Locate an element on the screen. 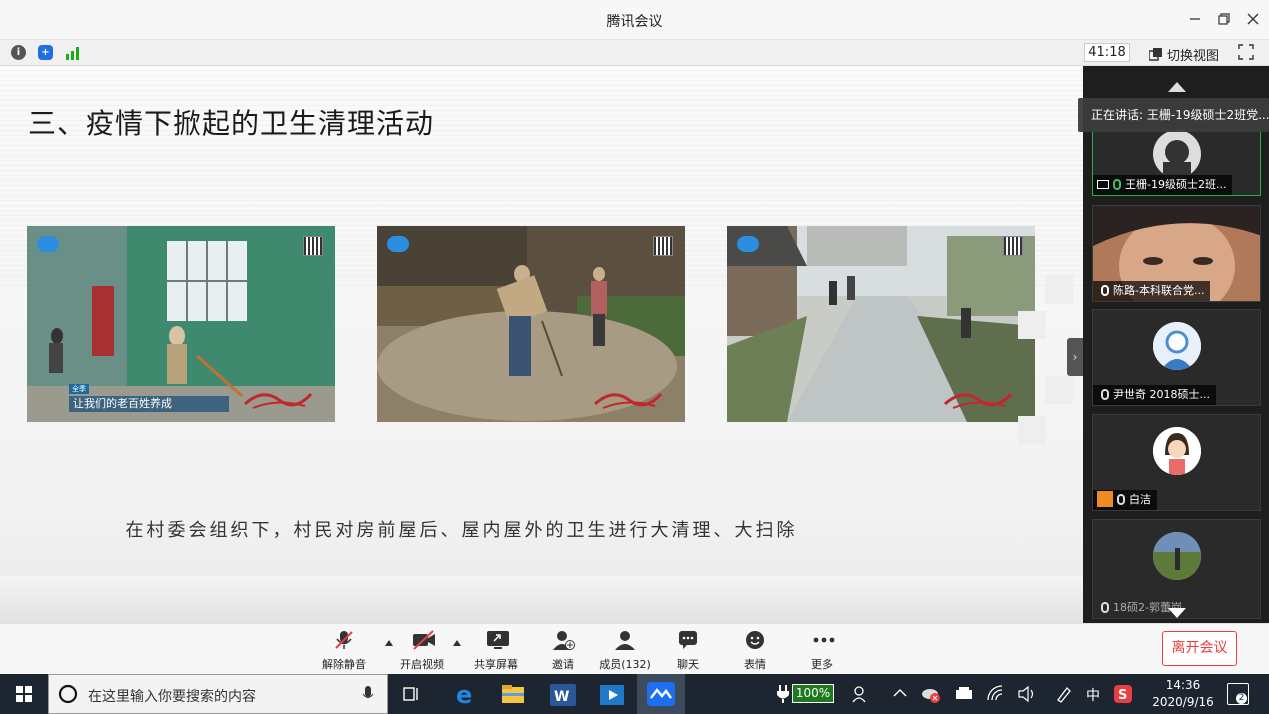 Image resolution: width=1269 pixels, height=714 pixels. invite-button: 邀请 is located at coordinates (563, 651).